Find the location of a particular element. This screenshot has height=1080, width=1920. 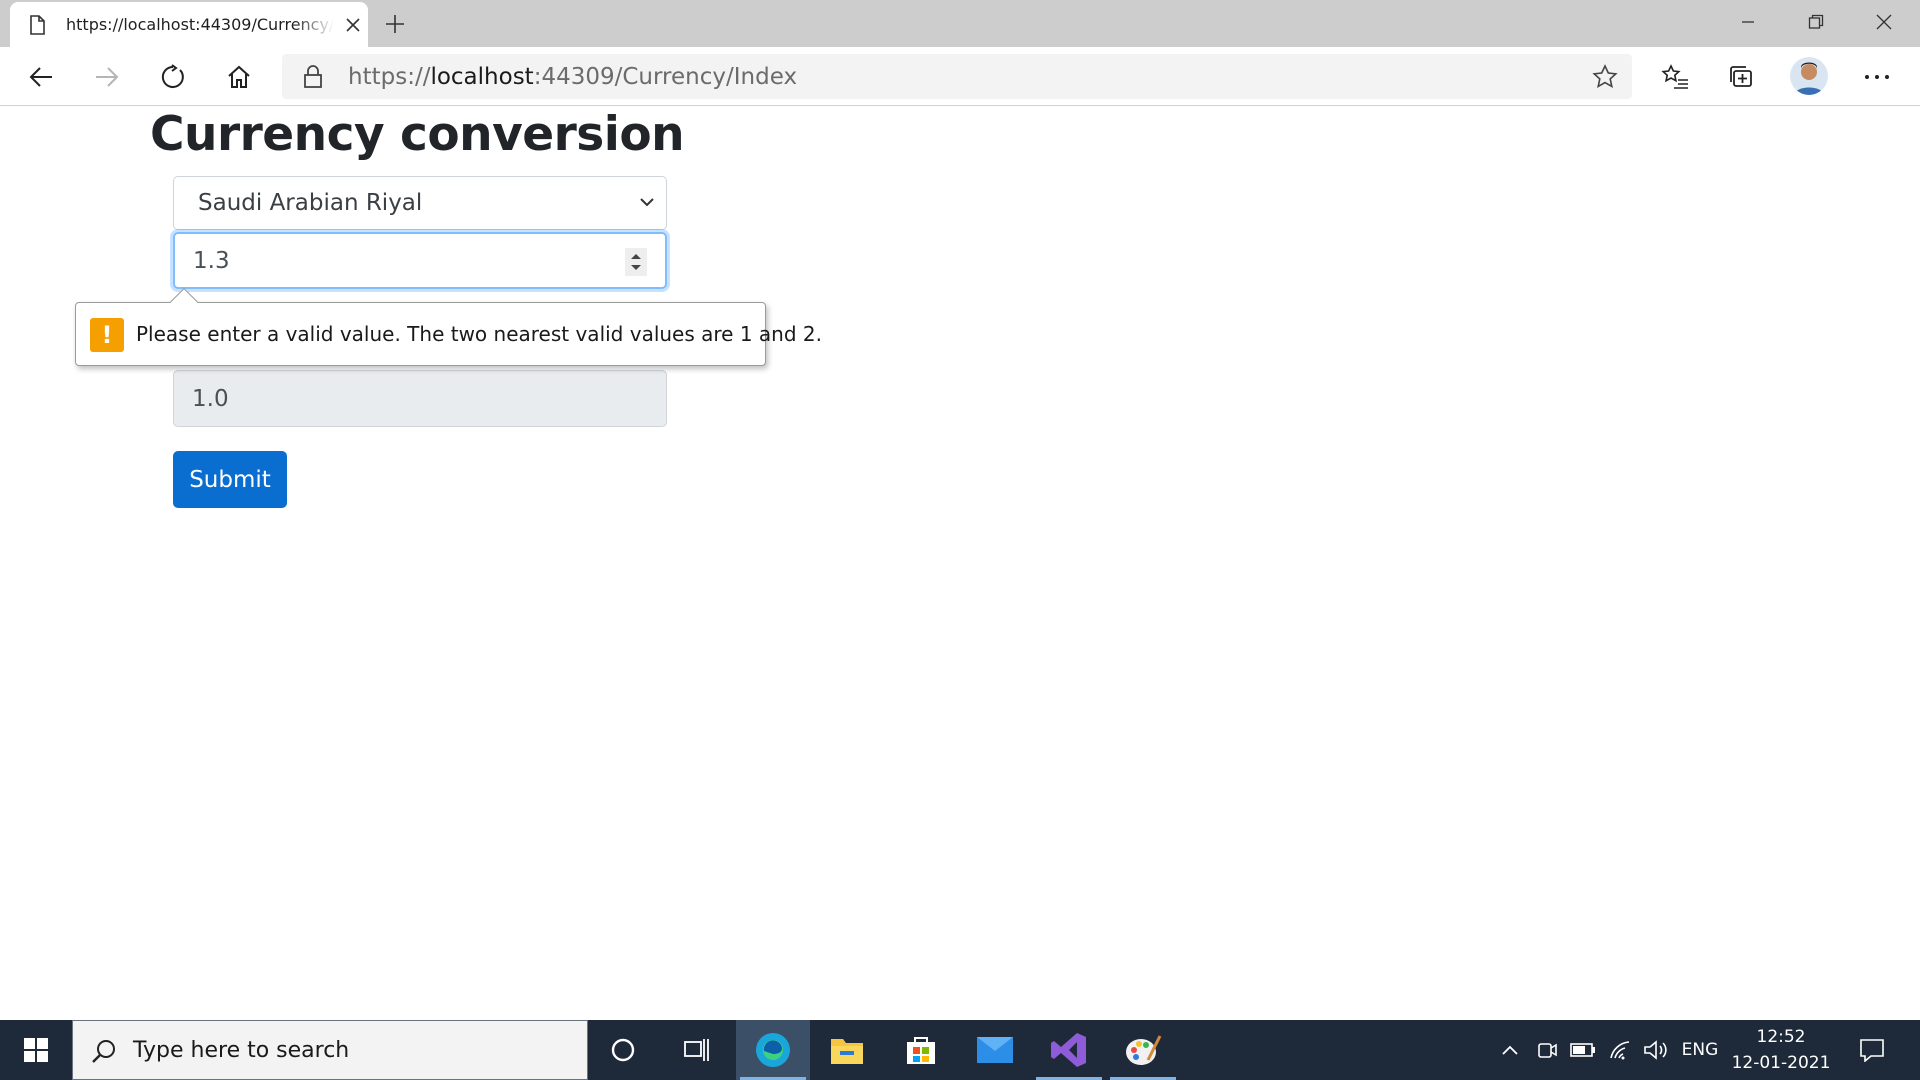

meet-now-icon is located at coordinates (1547, 1050).